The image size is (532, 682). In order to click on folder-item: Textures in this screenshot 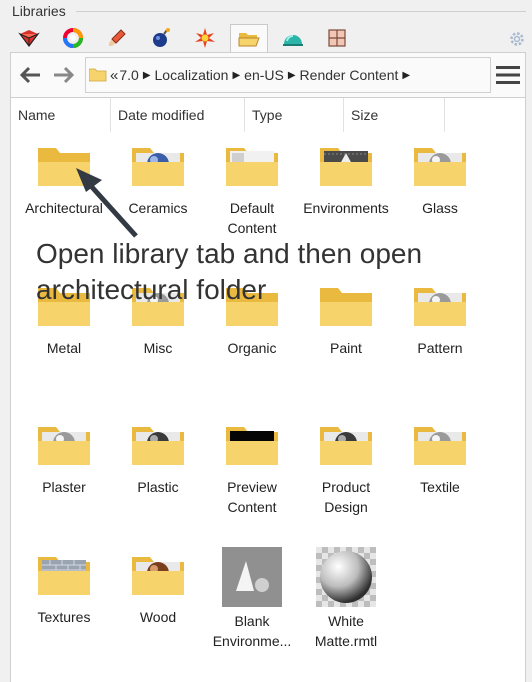, I will do `click(64, 590)`.